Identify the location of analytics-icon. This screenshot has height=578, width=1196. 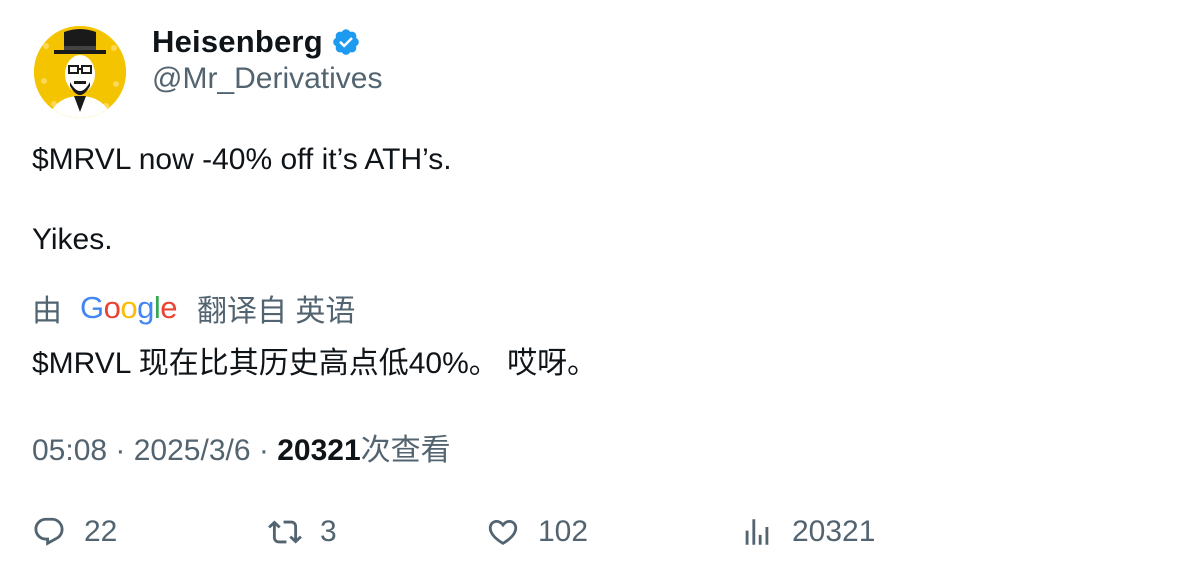
(757, 532).